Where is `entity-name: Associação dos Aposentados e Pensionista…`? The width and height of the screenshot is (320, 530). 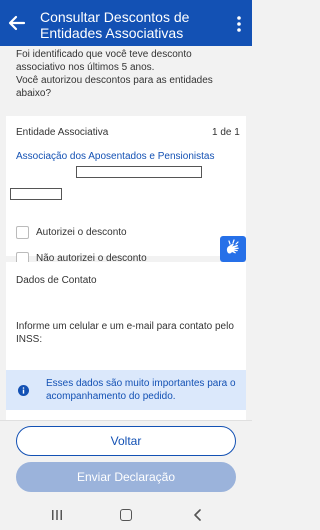 entity-name: Associação dos Aposentados e Pensionista… is located at coordinates (115, 156).